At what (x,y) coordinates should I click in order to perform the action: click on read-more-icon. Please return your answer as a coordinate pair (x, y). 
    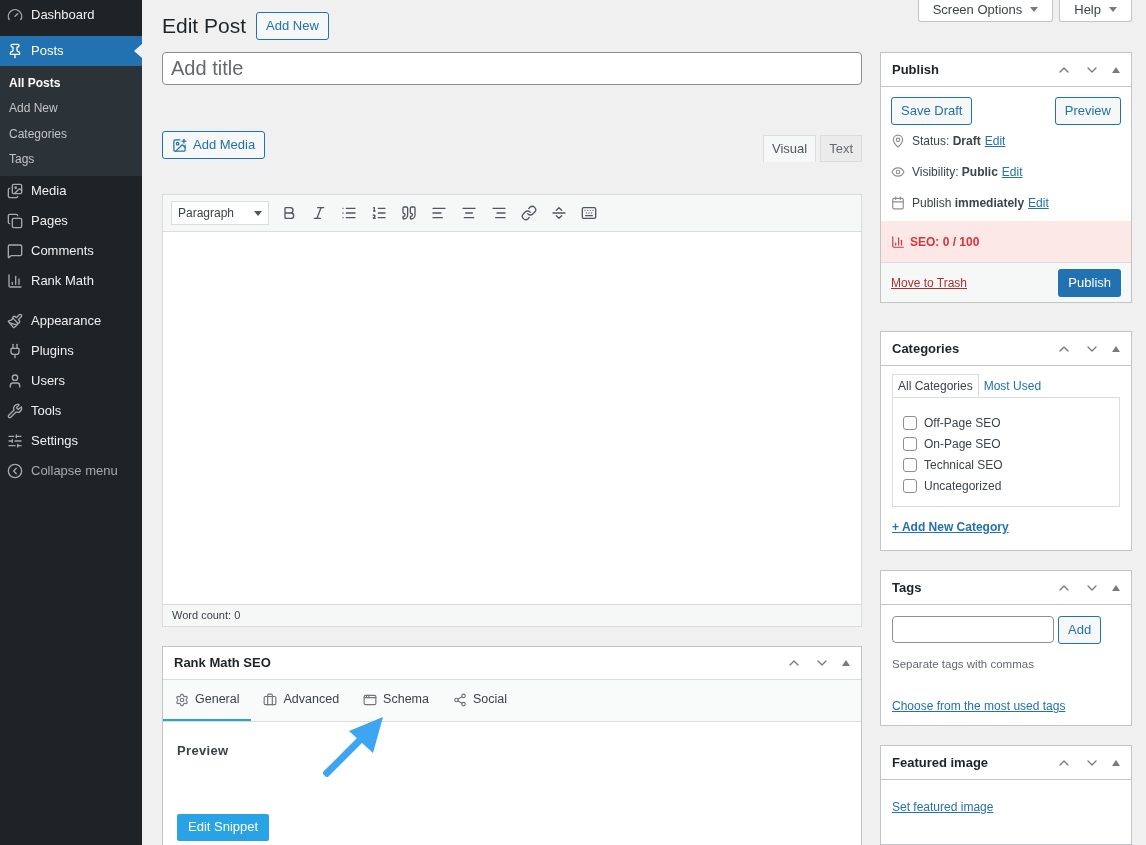
    Looking at the image, I should click on (559, 213).